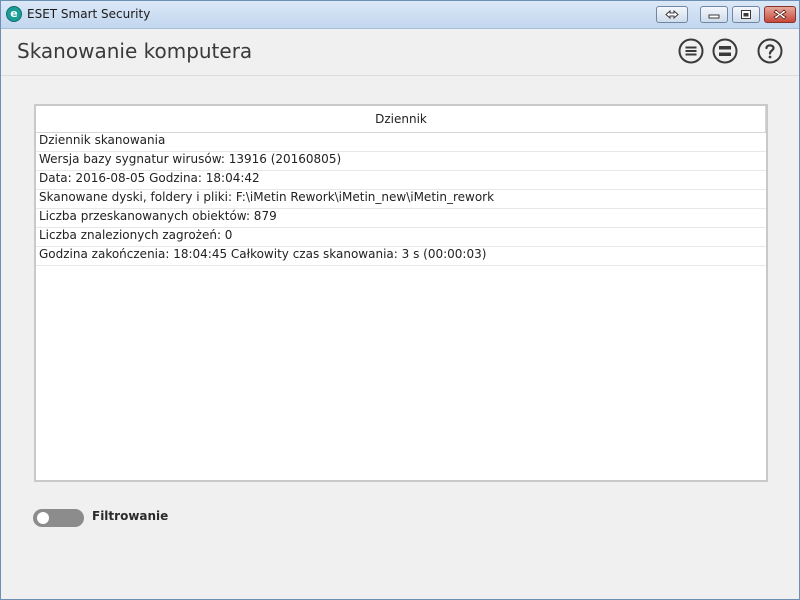  I want to click on close-button, so click(780, 14).